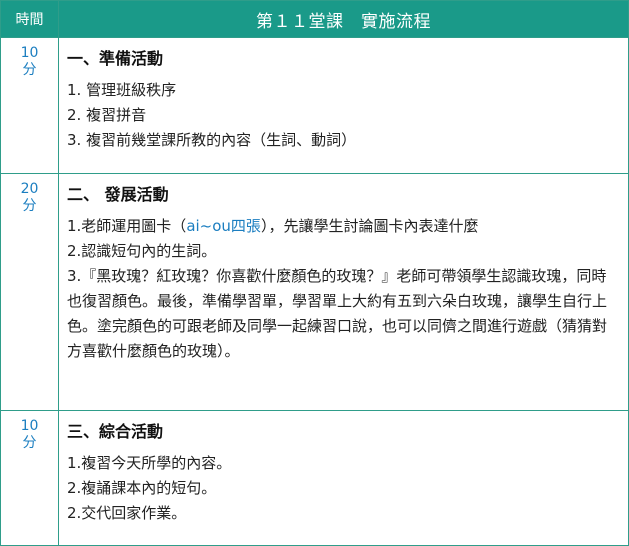 Image resolution: width=629 pixels, height=546 pixels. I want to click on list-item: 2.交代回家作業。, so click(127, 513).